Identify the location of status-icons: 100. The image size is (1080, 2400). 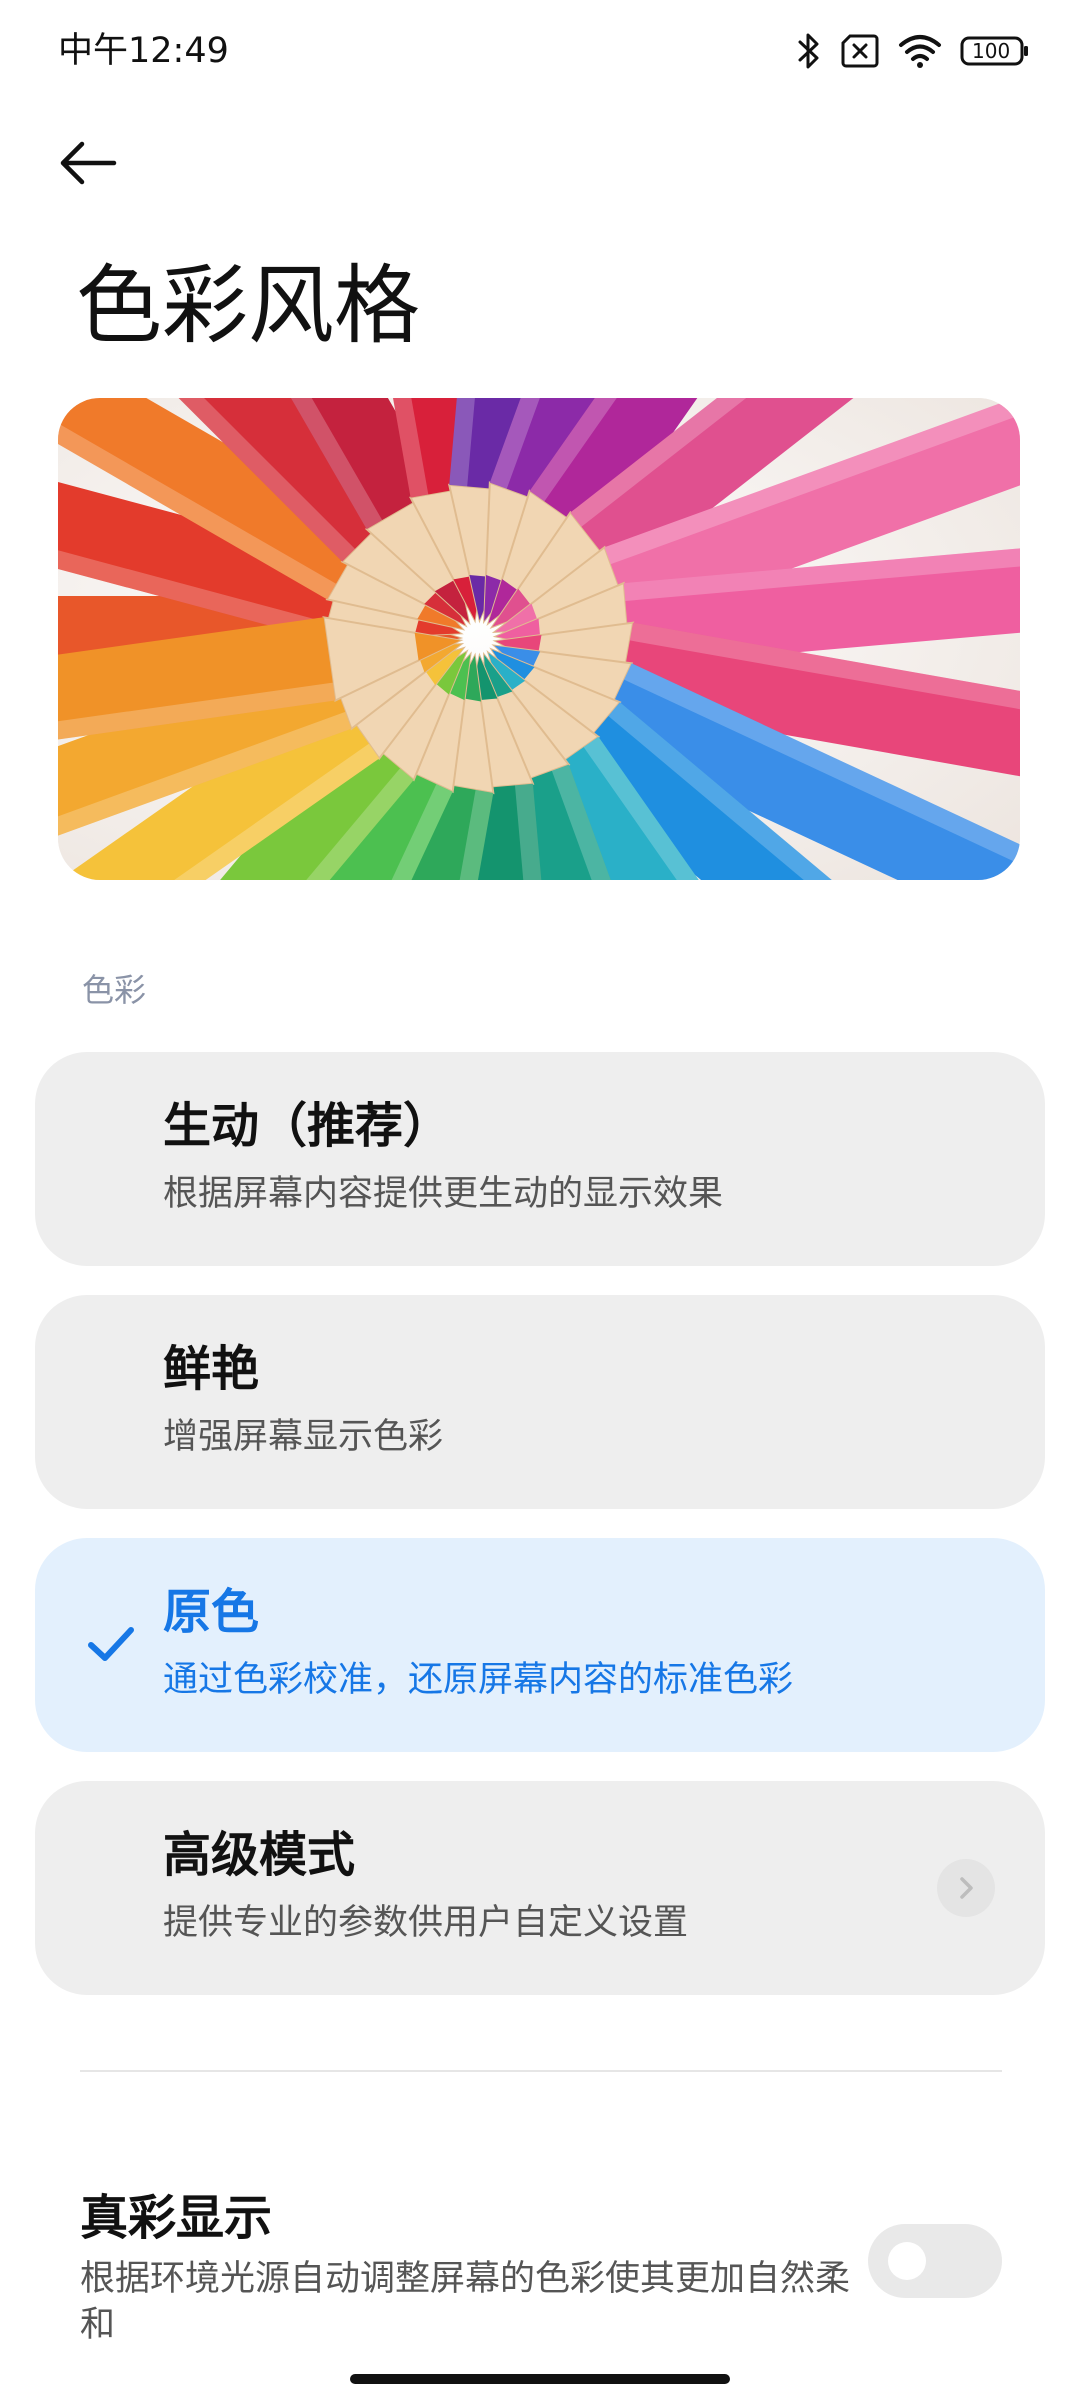
(913, 51).